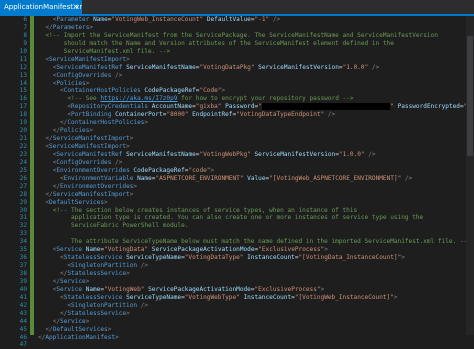 This screenshot has width=474, height=349. I want to click on tab-application-manifest: ApplicationManifest.xml ×, so click(41, 7).